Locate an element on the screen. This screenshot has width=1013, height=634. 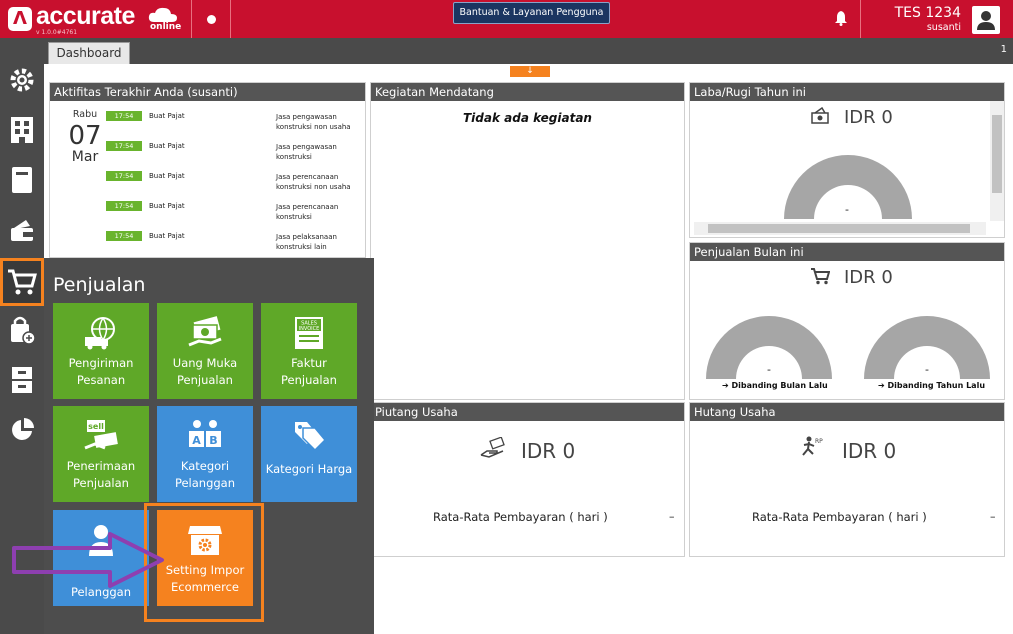
profit-panel: Laba/Rugi Tahun ini IDR 0 - is located at coordinates (847, 160).